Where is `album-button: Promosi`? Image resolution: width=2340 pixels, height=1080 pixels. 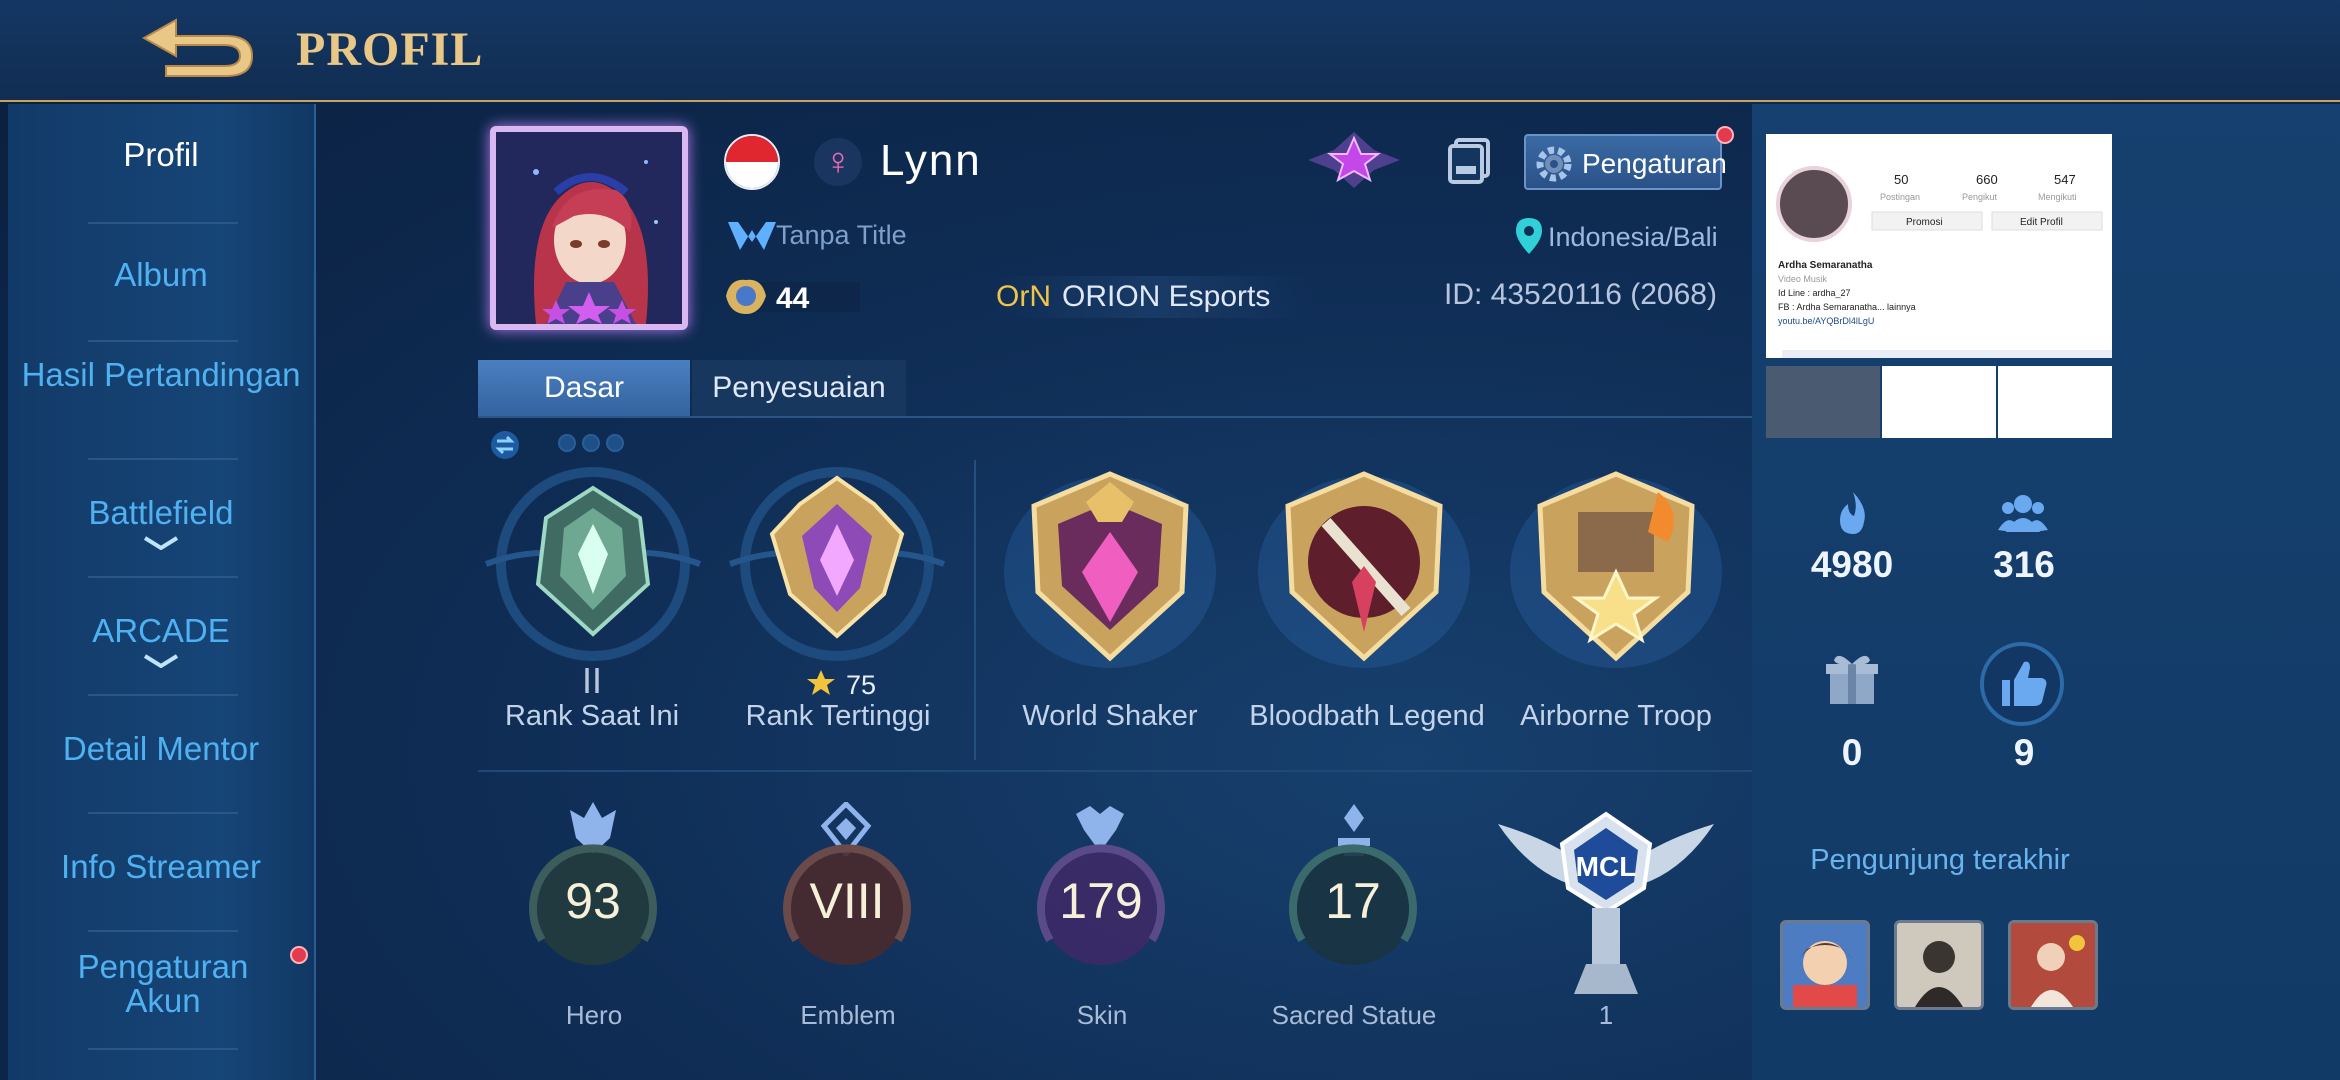
album-button: Promosi is located at coordinates (1924, 222).